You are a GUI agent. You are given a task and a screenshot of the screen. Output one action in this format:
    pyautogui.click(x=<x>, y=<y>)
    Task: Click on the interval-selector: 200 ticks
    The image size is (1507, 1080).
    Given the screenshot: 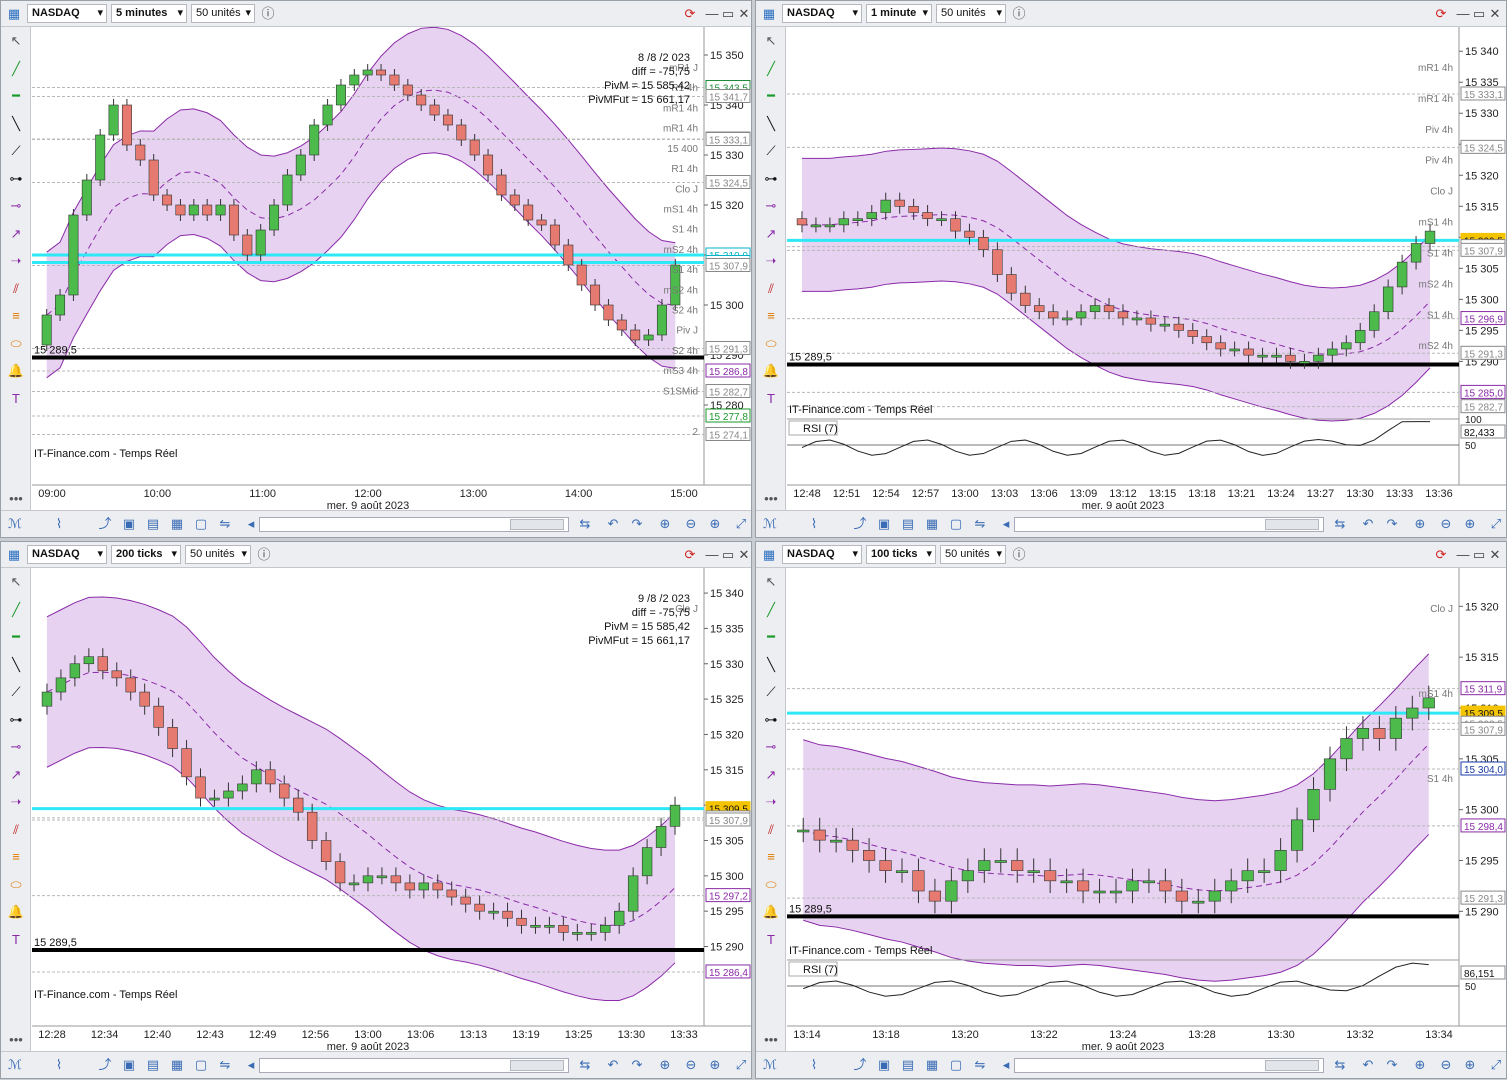 What is the action you would take?
    pyautogui.click(x=146, y=554)
    